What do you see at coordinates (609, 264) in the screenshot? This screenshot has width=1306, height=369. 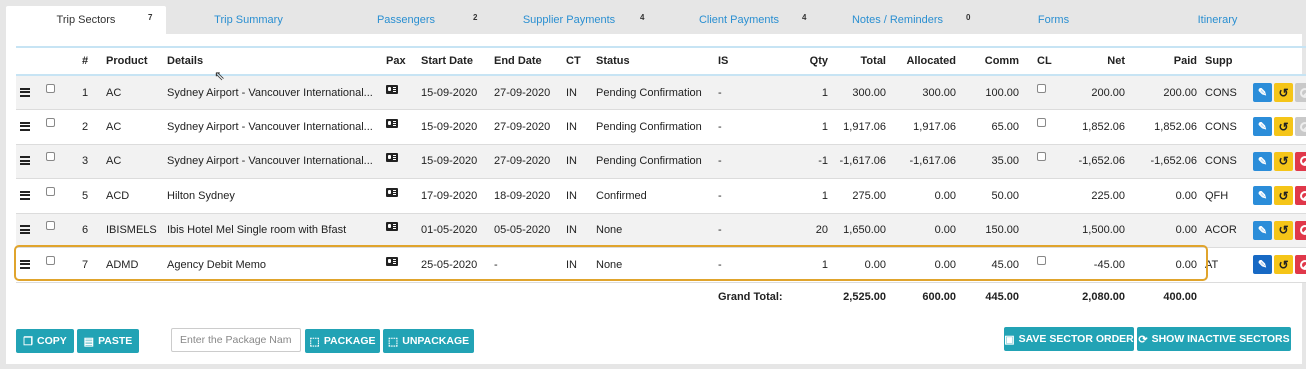 I see `cell-status: None` at bounding box center [609, 264].